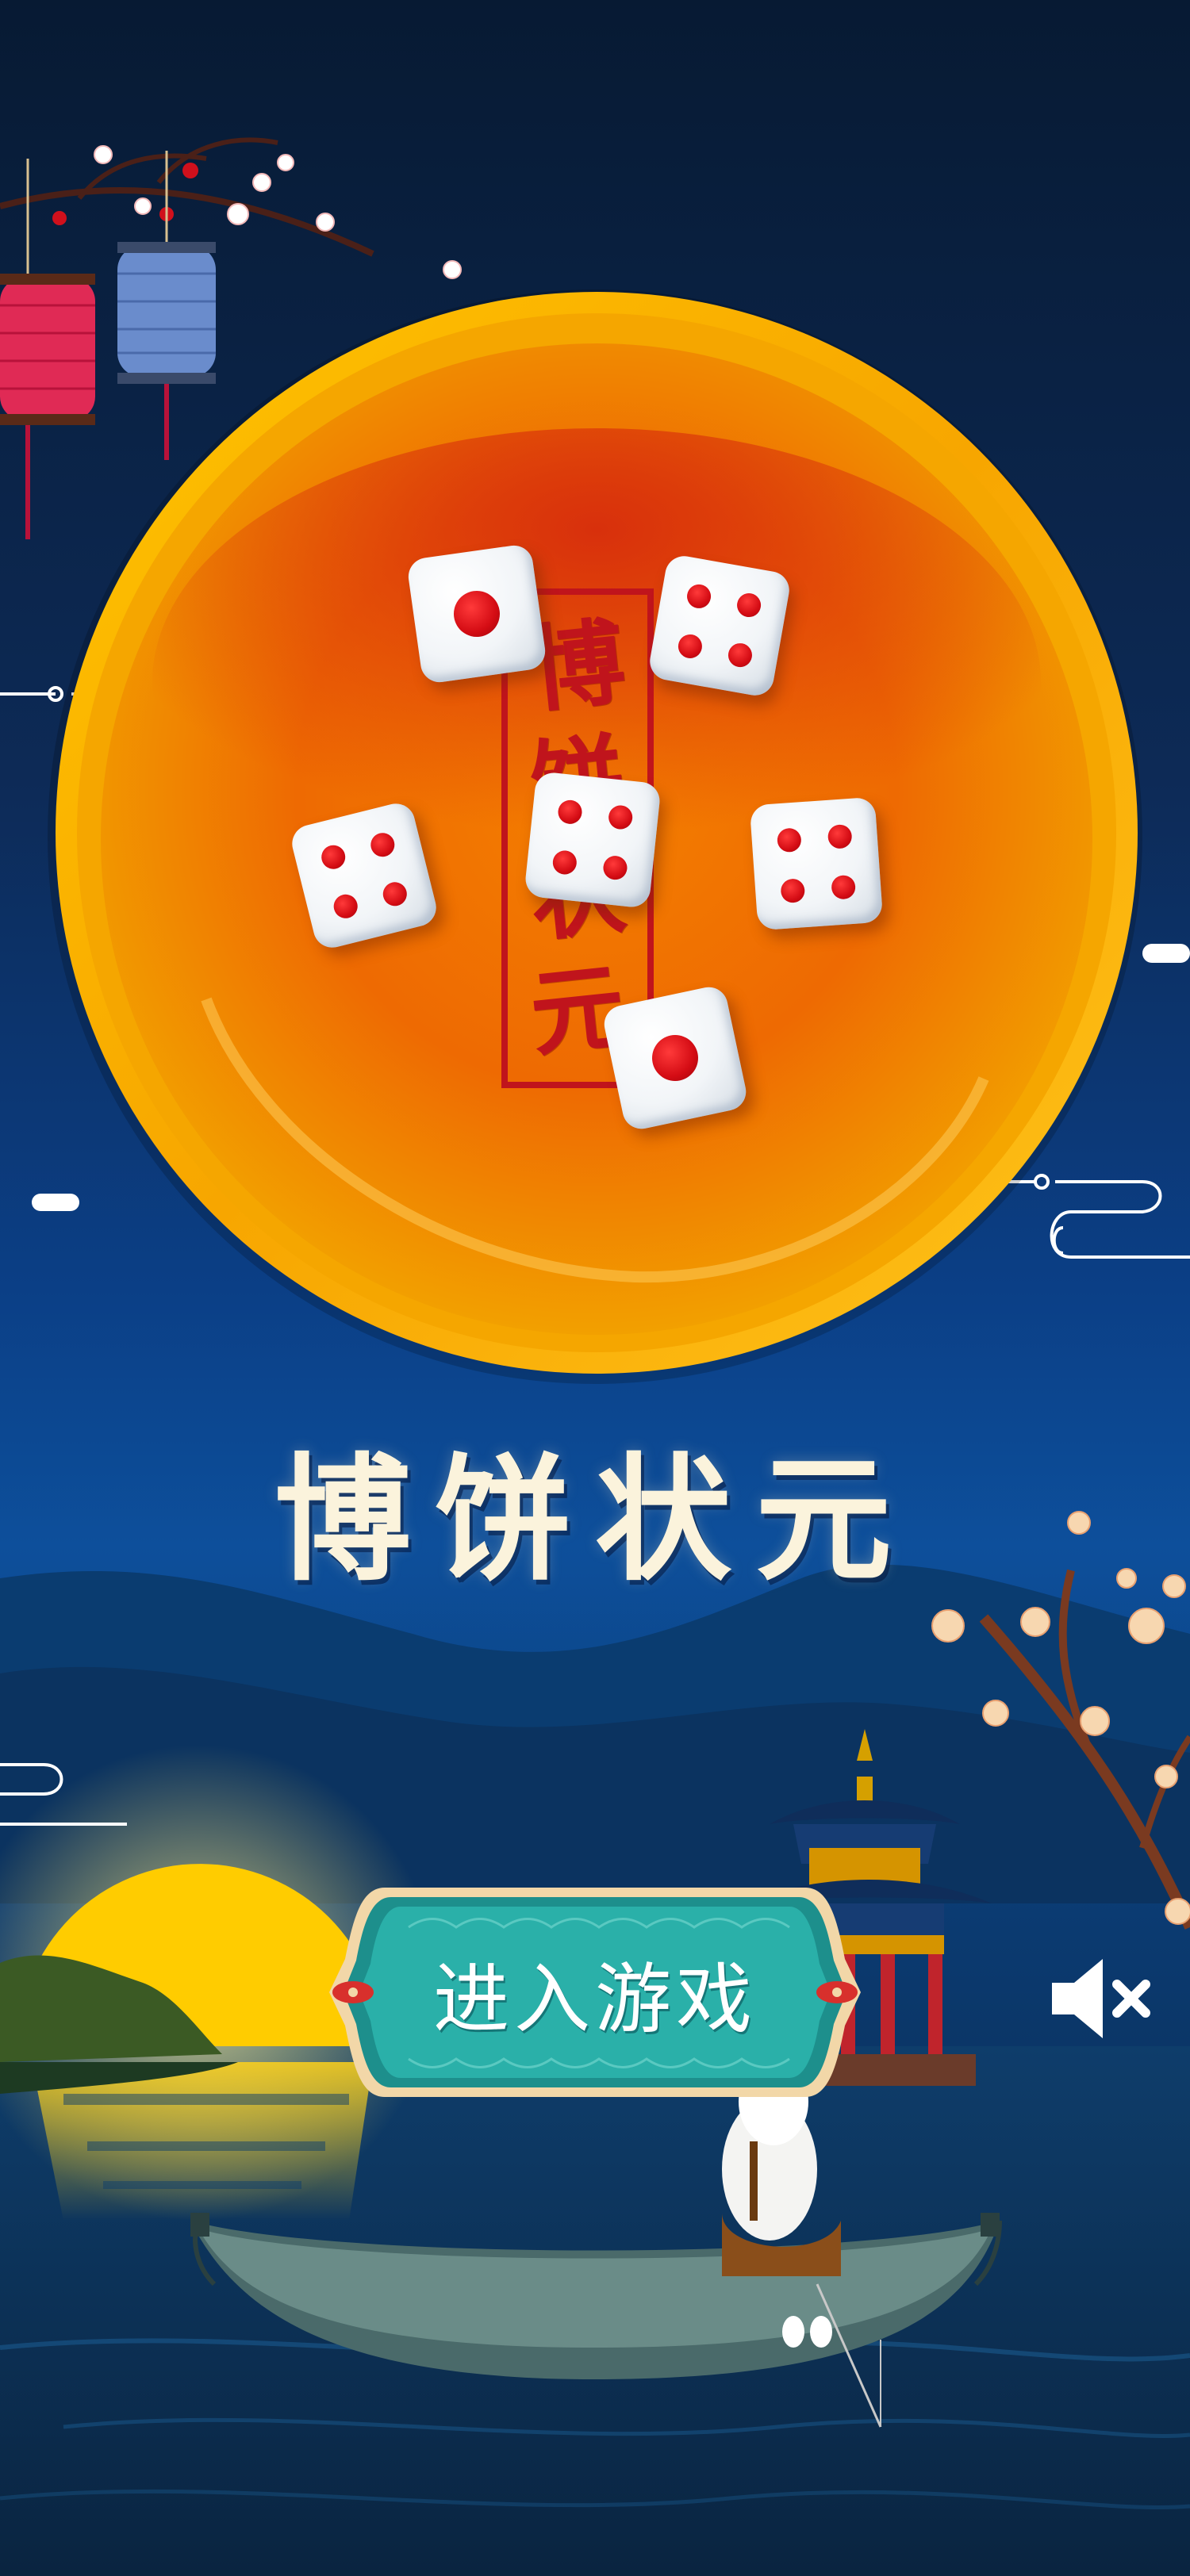 Image resolution: width=1190 pixels, height=2576 pixels. Describe the element at coordinates (595, 1520) in the screenshot. I see `game-title: 博饼状元` at that location.